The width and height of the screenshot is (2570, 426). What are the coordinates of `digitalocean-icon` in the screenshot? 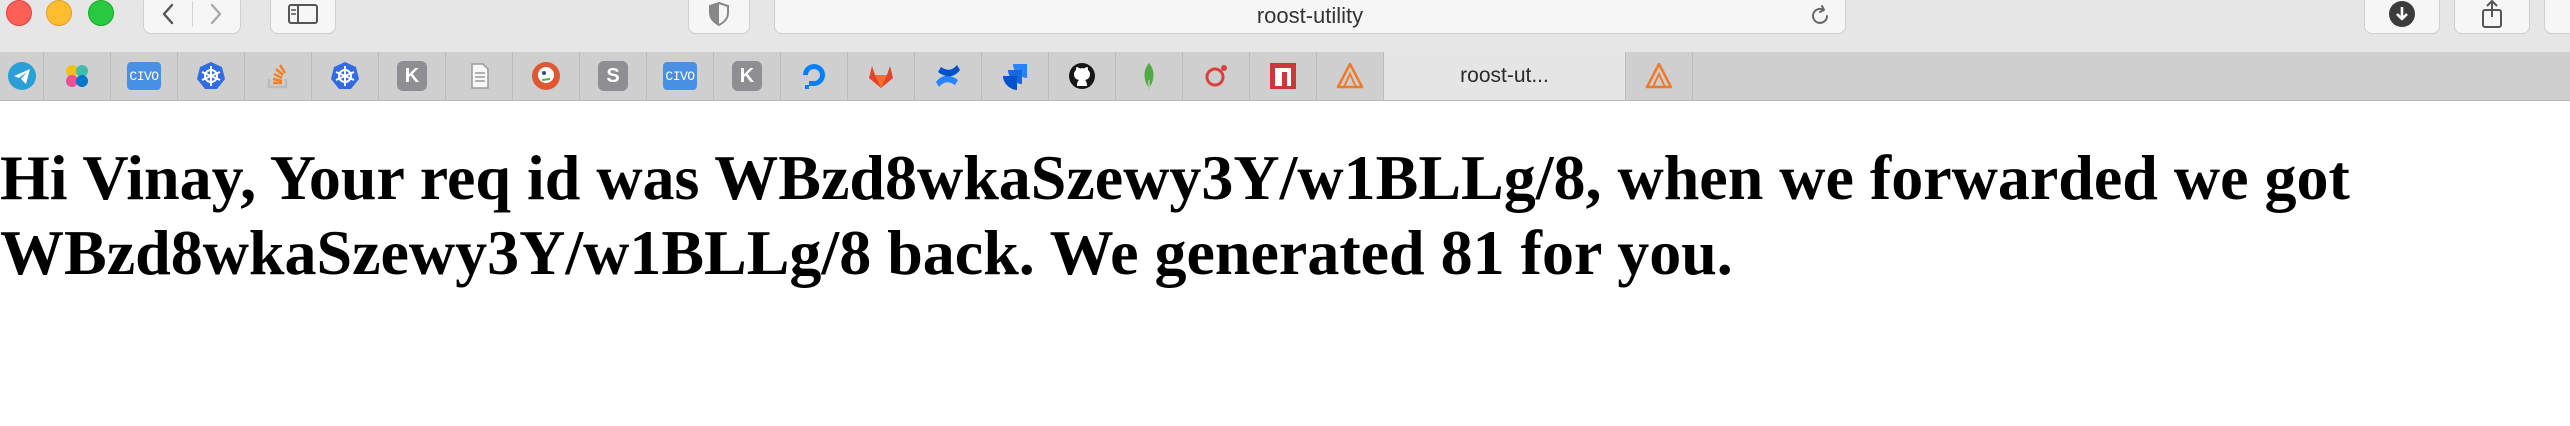 It's located at (814, 76).